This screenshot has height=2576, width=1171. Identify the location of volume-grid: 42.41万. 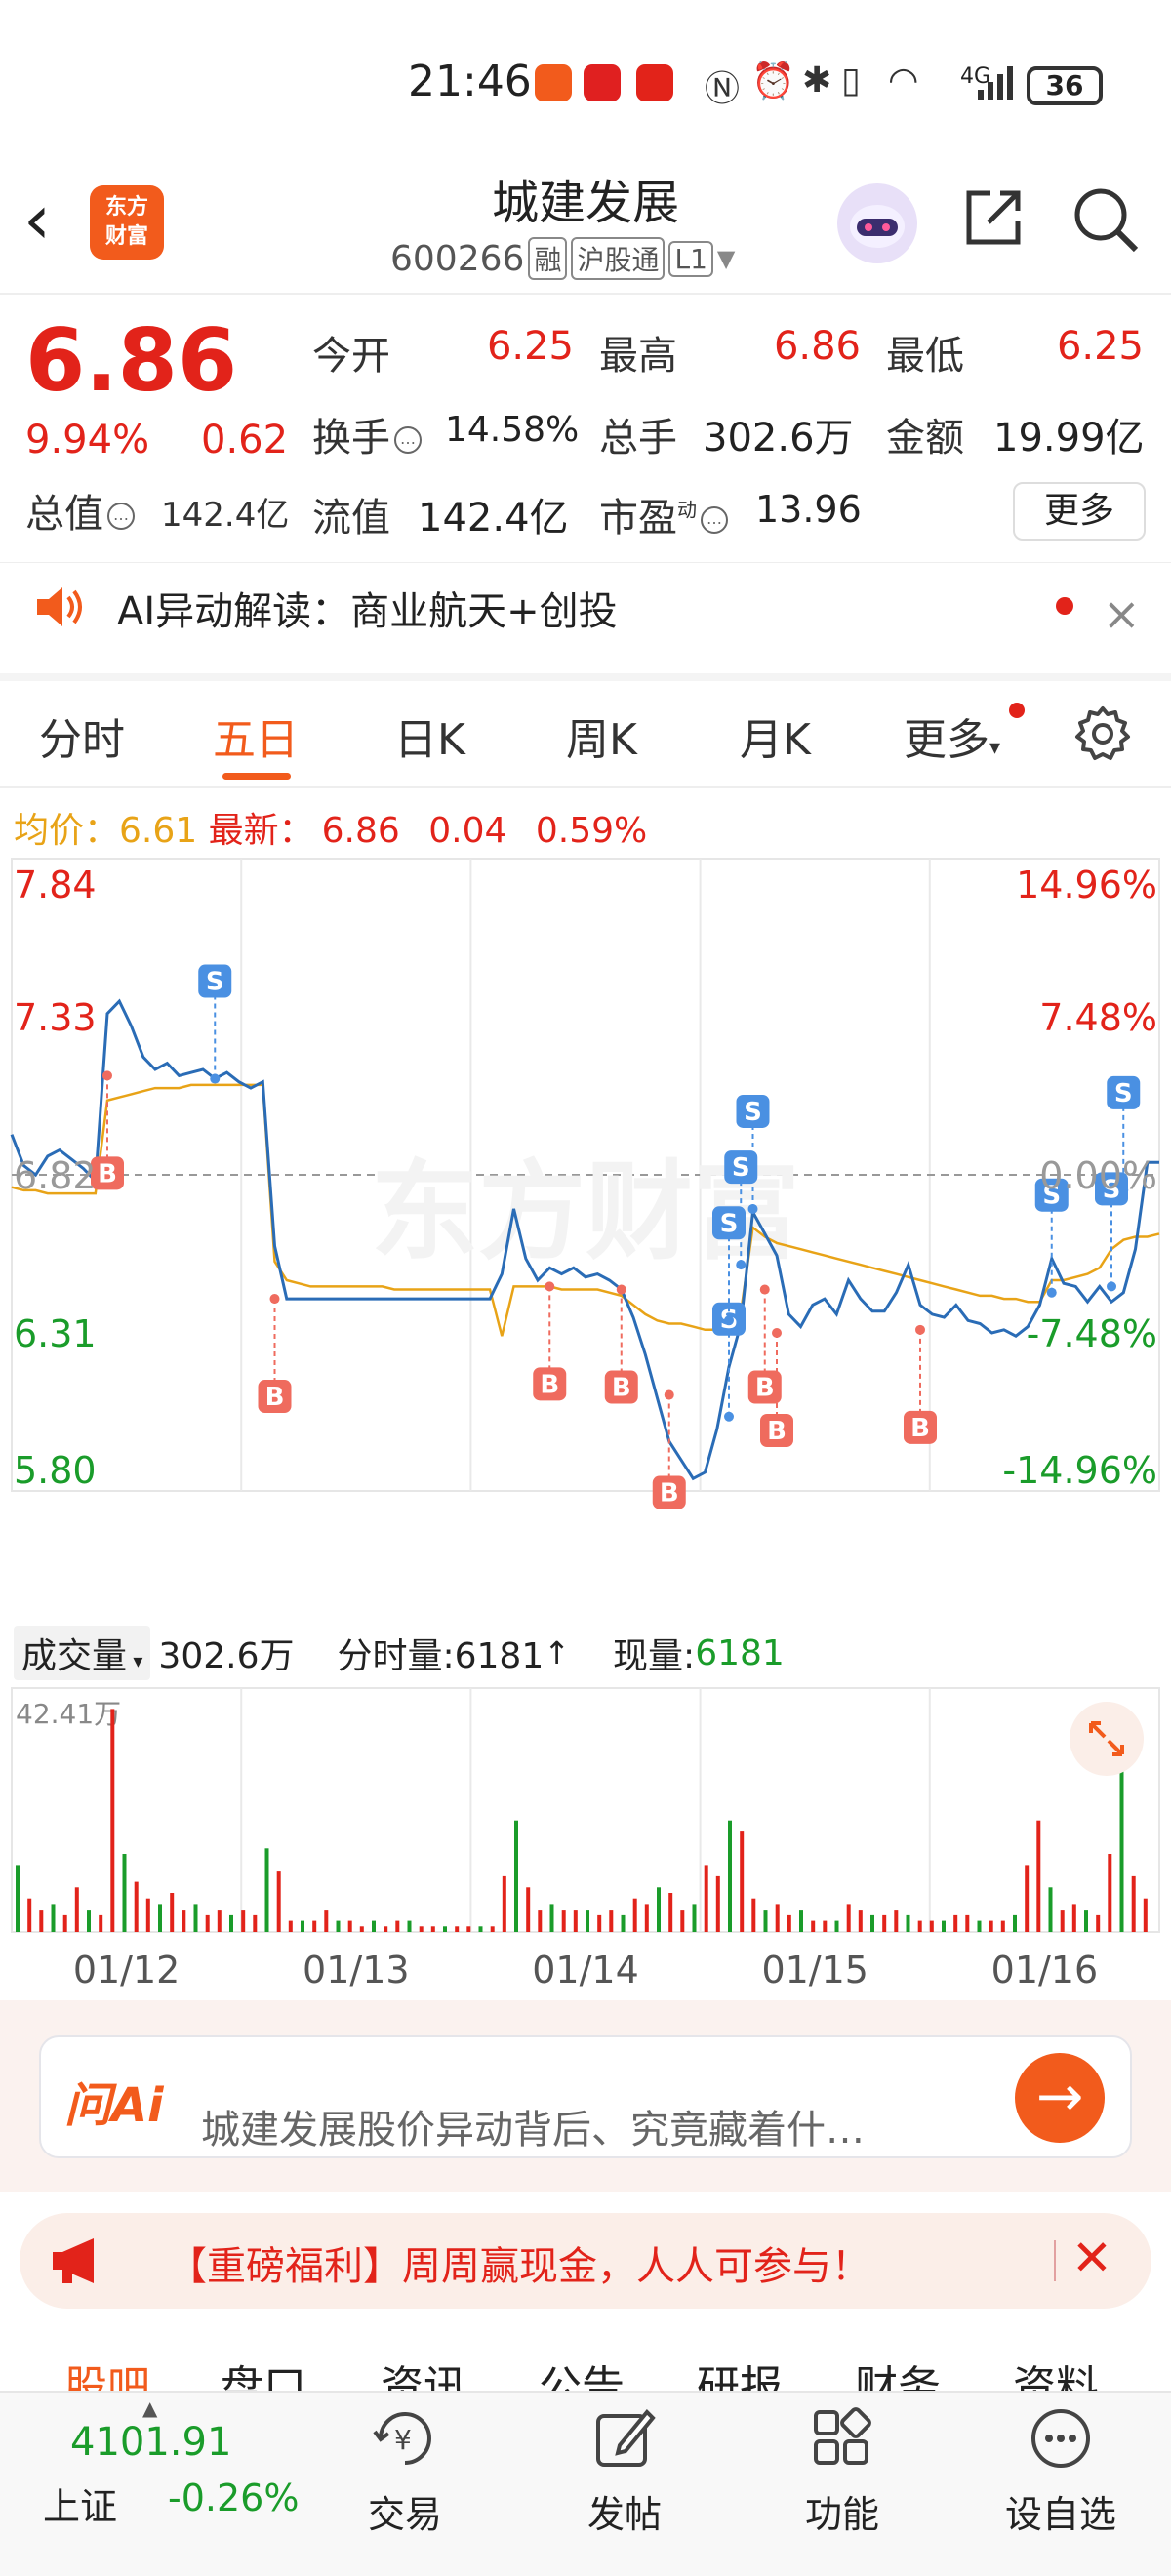
(585, 1810).